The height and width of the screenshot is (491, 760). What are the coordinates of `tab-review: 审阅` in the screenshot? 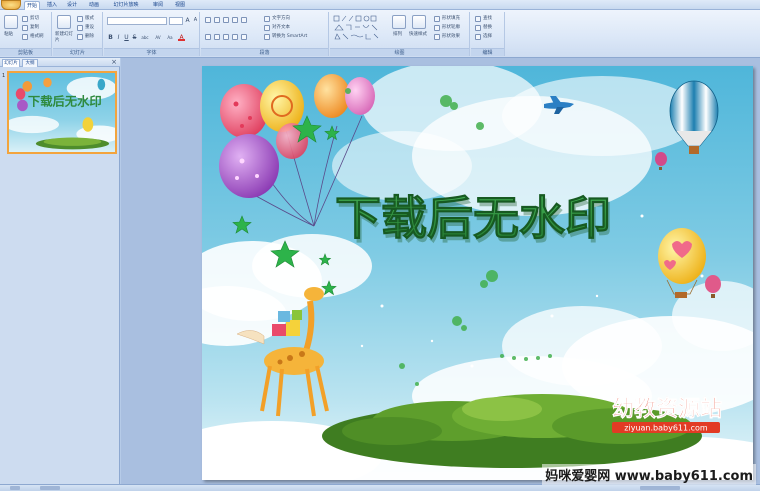 It's located at (158, 5).